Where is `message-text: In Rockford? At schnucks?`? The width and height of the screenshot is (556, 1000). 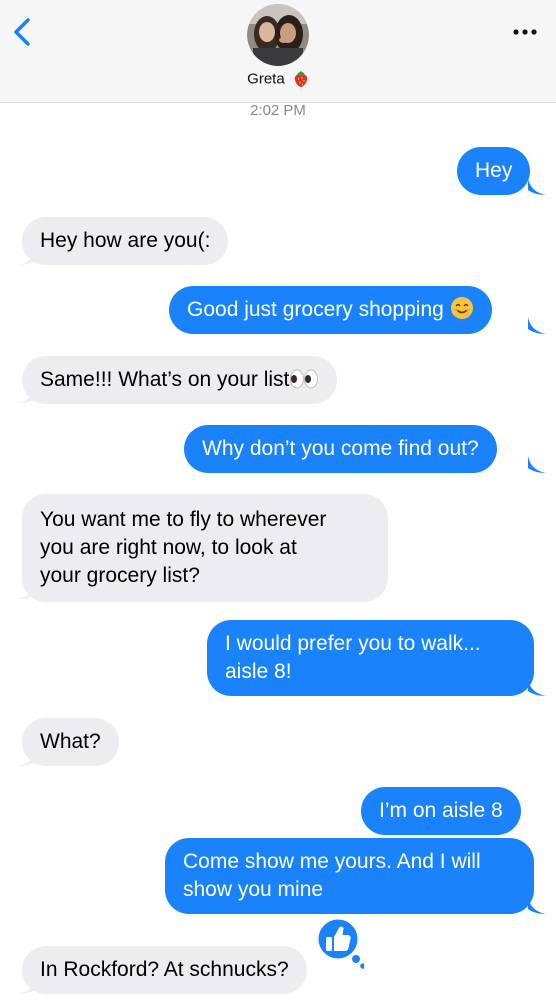 message-text: In Rockford? At schnucks? is located at coordinates (164, 969).